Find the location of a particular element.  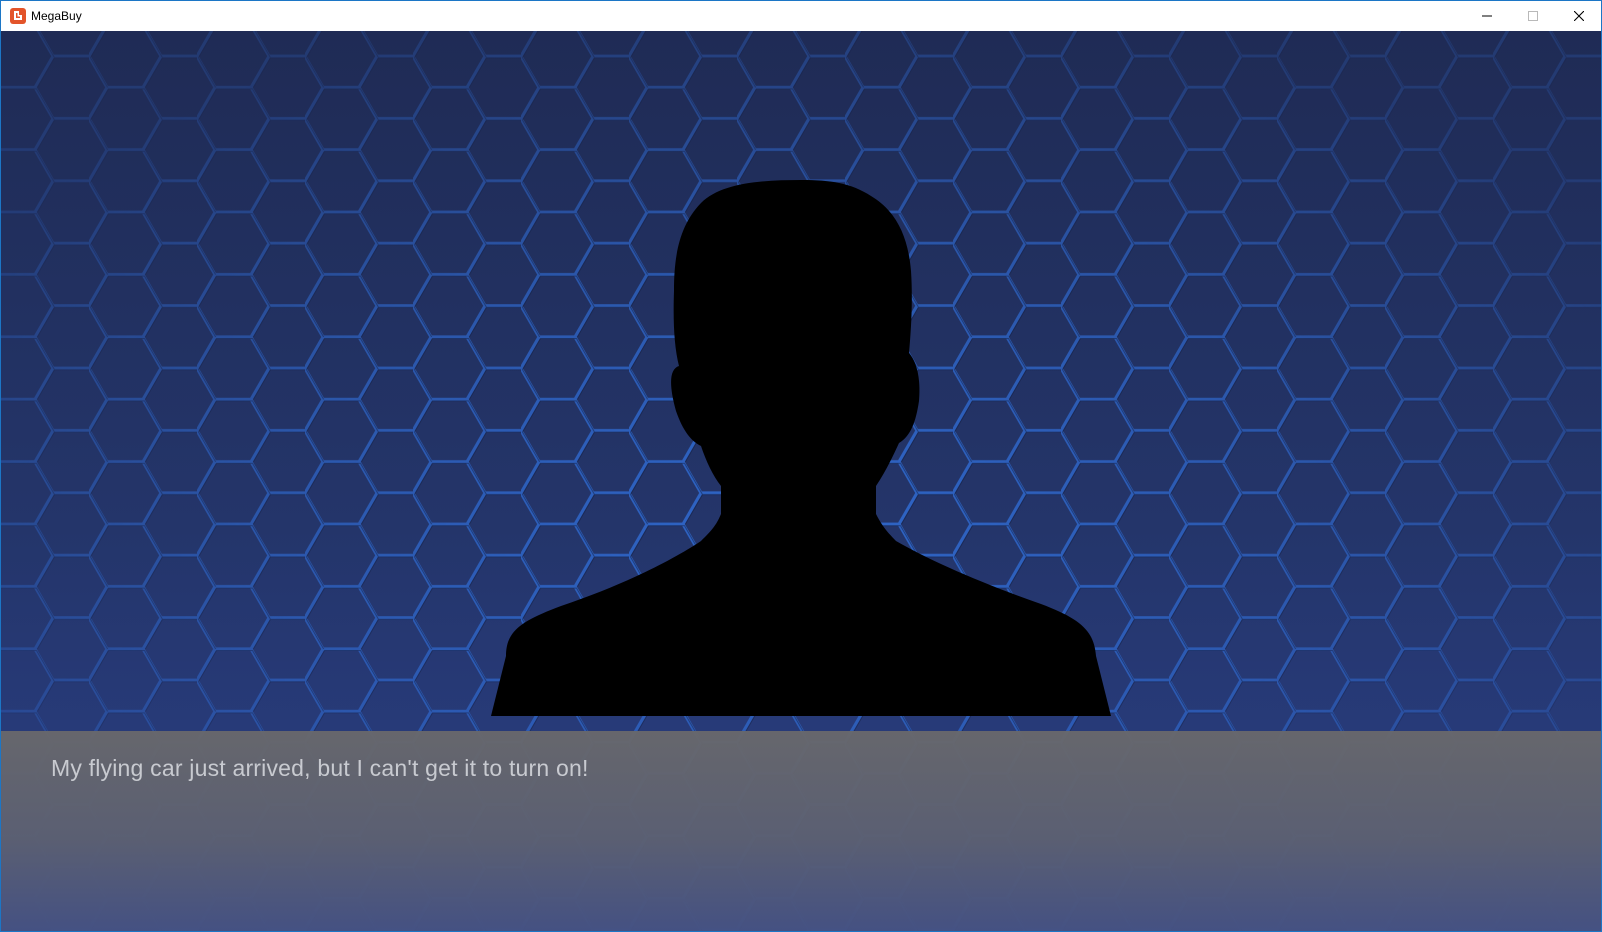

maximize-icon is located at coordinates (1533, 16).